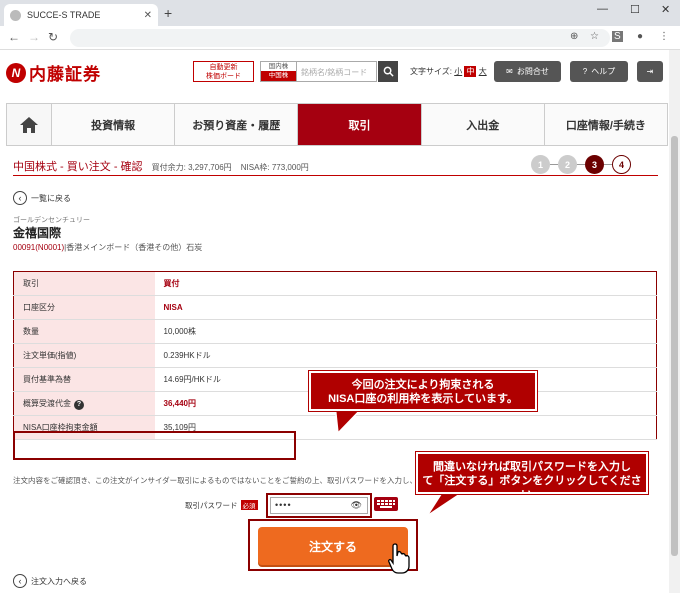 The width and height of the screenshot is (680, 593). Describe the element at coordinates (84, 379) in the screenshot. I see `row-label: 買付基準為替` at that location.